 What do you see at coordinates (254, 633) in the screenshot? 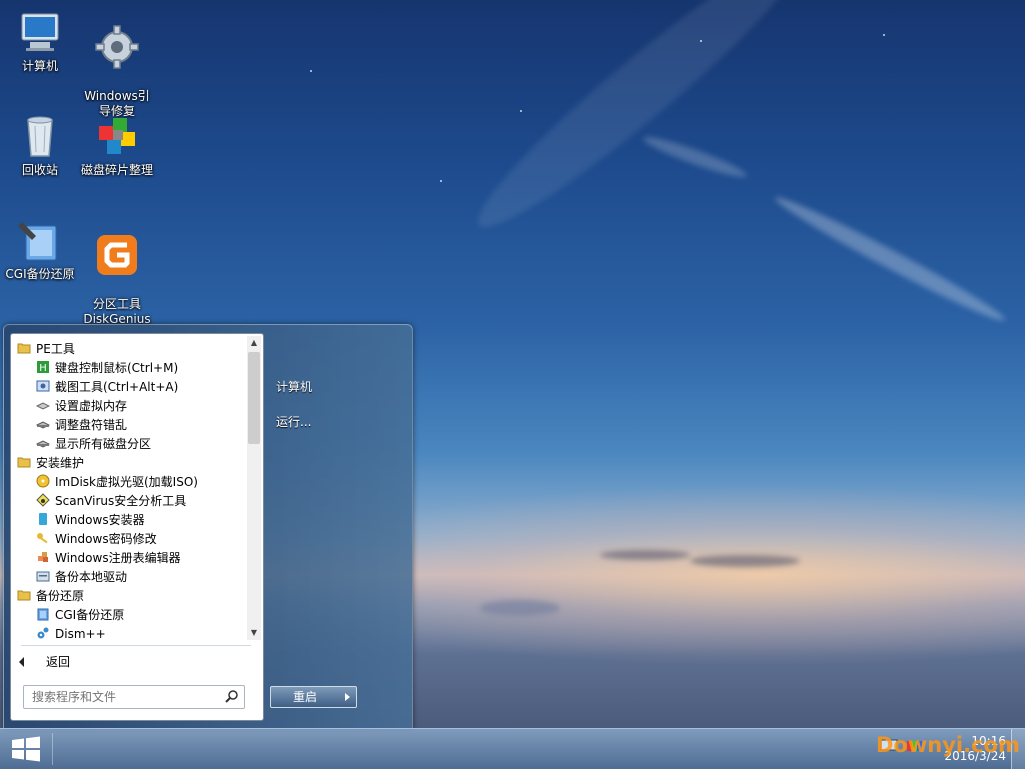
I see `scroll-down-icon: ▼` at bounding box center [254, 633].